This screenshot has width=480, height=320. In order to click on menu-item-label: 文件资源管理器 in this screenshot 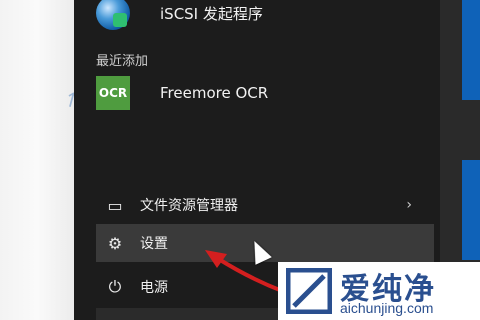, I will do `click(189, 206)`.